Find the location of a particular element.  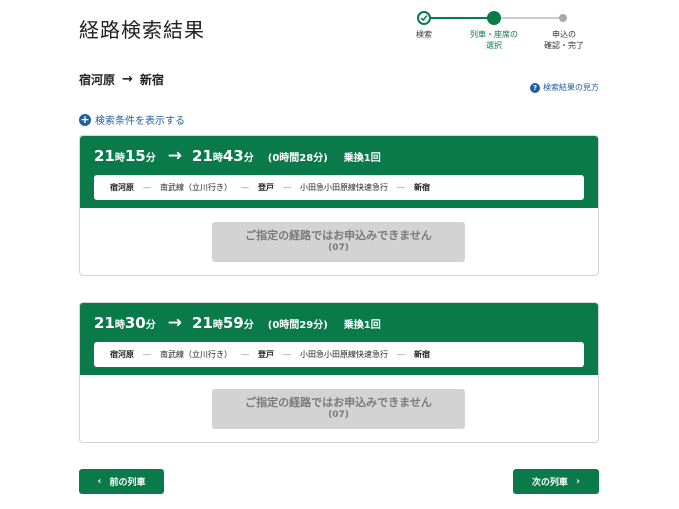

route-summary: 宿河原 → 新宿 is located at coordinates (121, 79).